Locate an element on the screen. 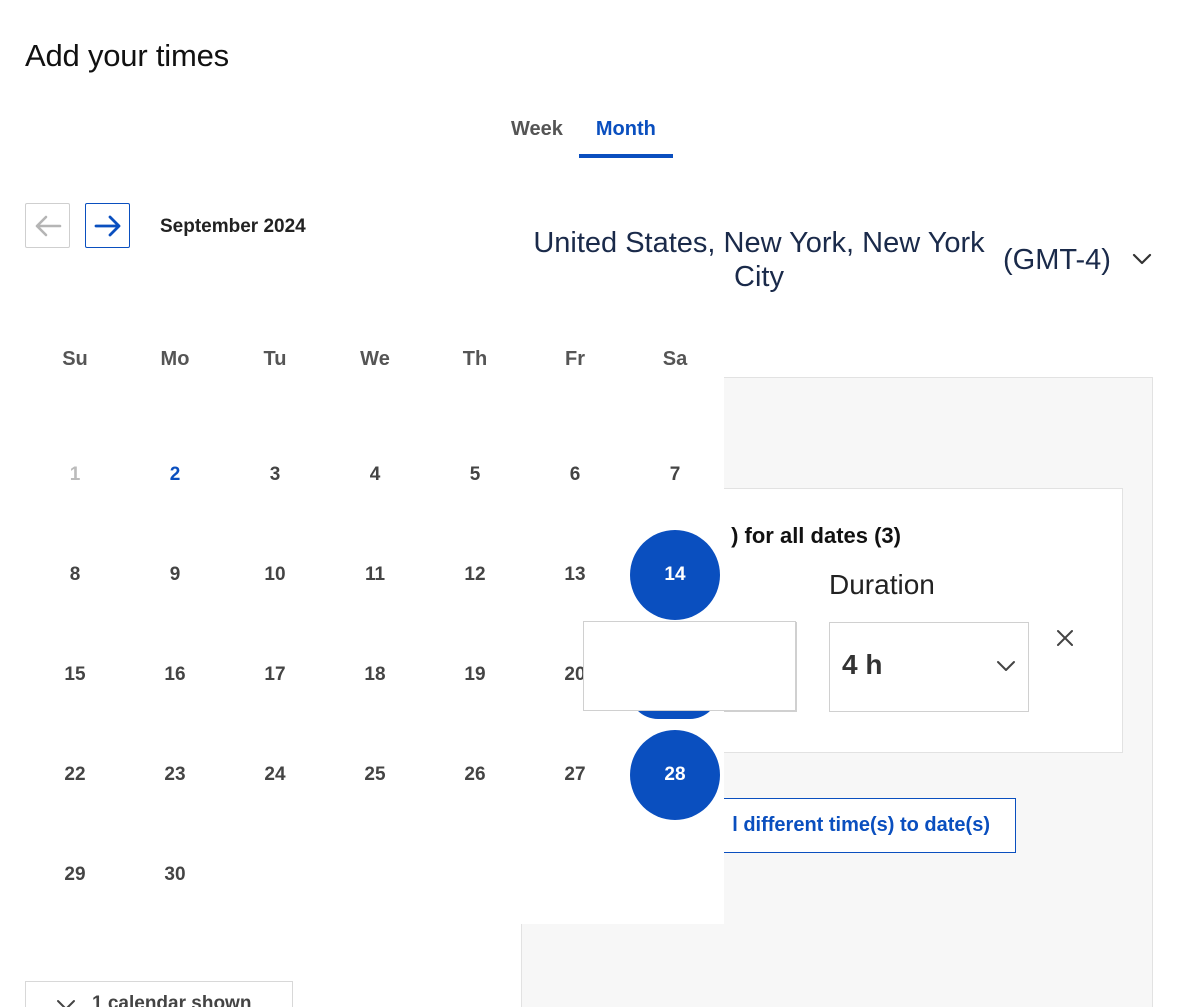  calendar-day: 11 is located at coordinates (375, 575).